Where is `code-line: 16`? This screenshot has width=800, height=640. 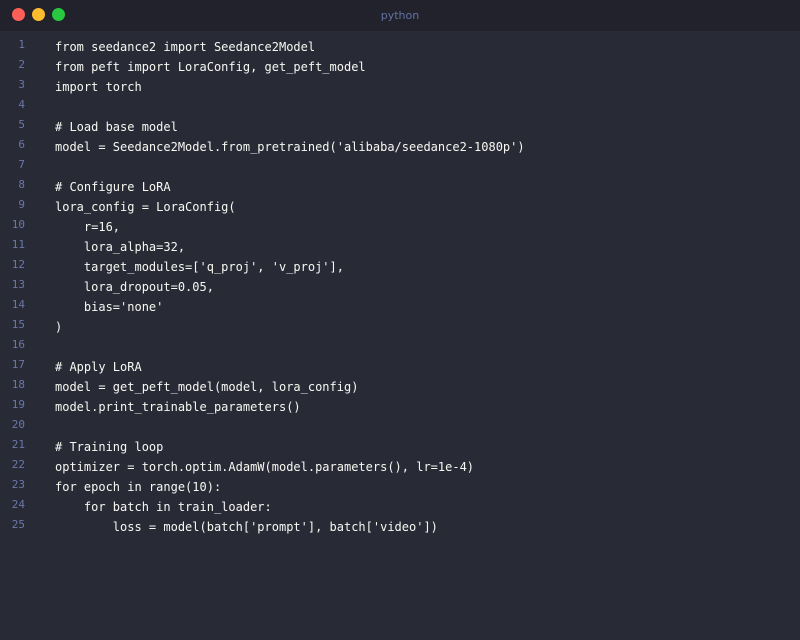 code-line: 16 is located at coordinates (400, 346).